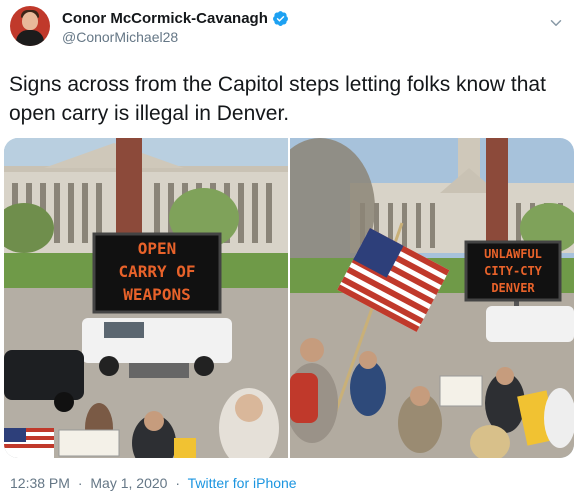 The width and height of the screenshot is (579, 496). Describe the element at coordinates (157, 248) in the screenshot. I see `sign-line-1: OPEN` at that location.